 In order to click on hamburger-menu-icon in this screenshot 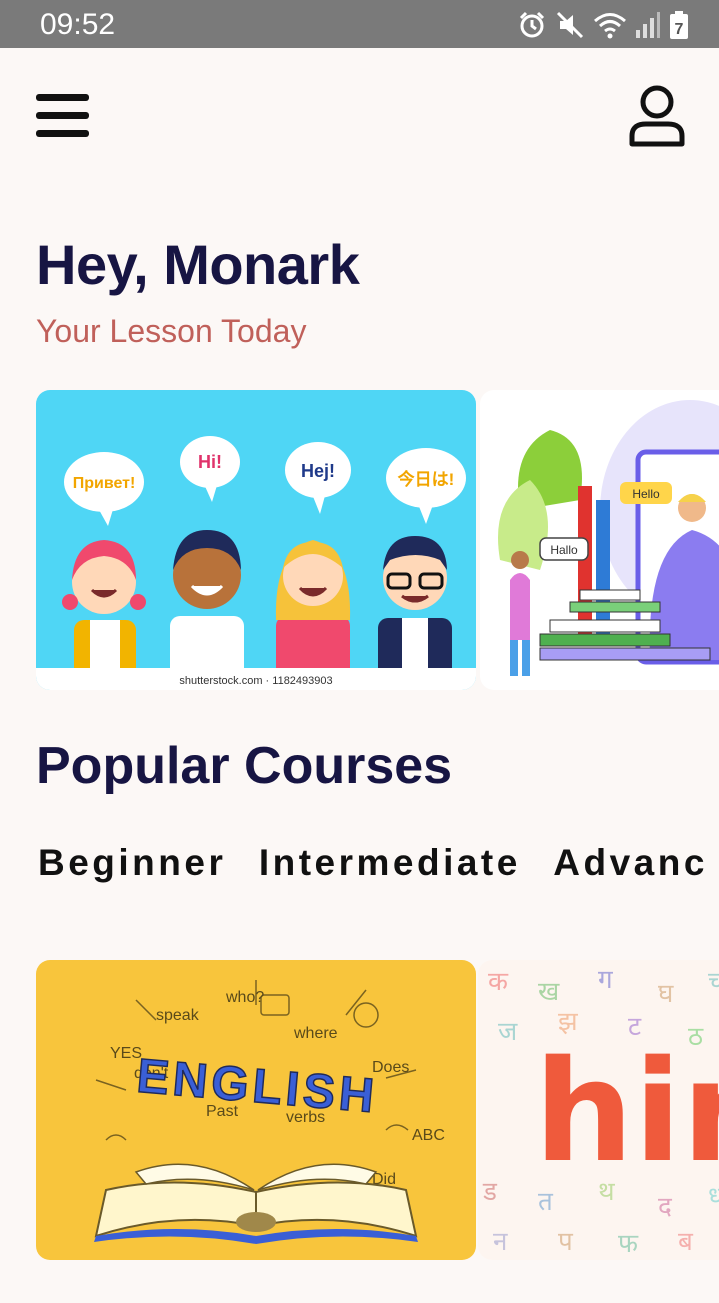, I will do `click(62, 115)`.